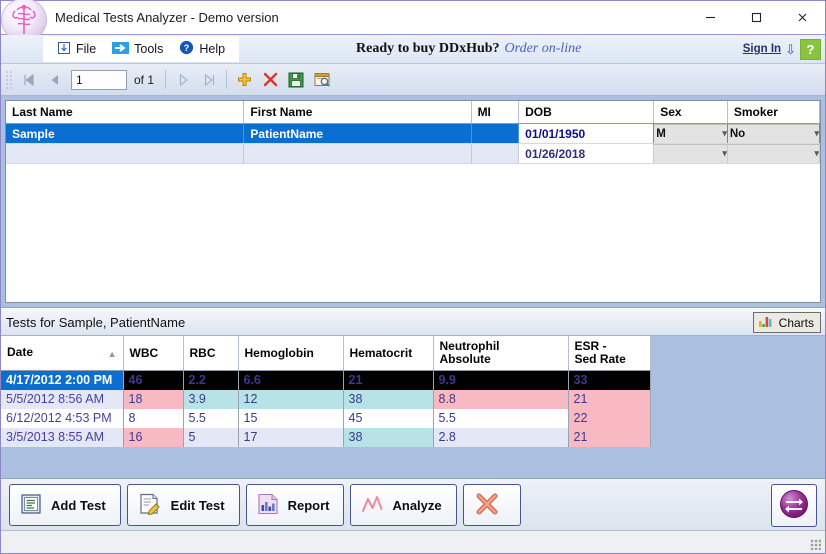  I want to click on smoker-dropdown: ▾, so click(773, 153).